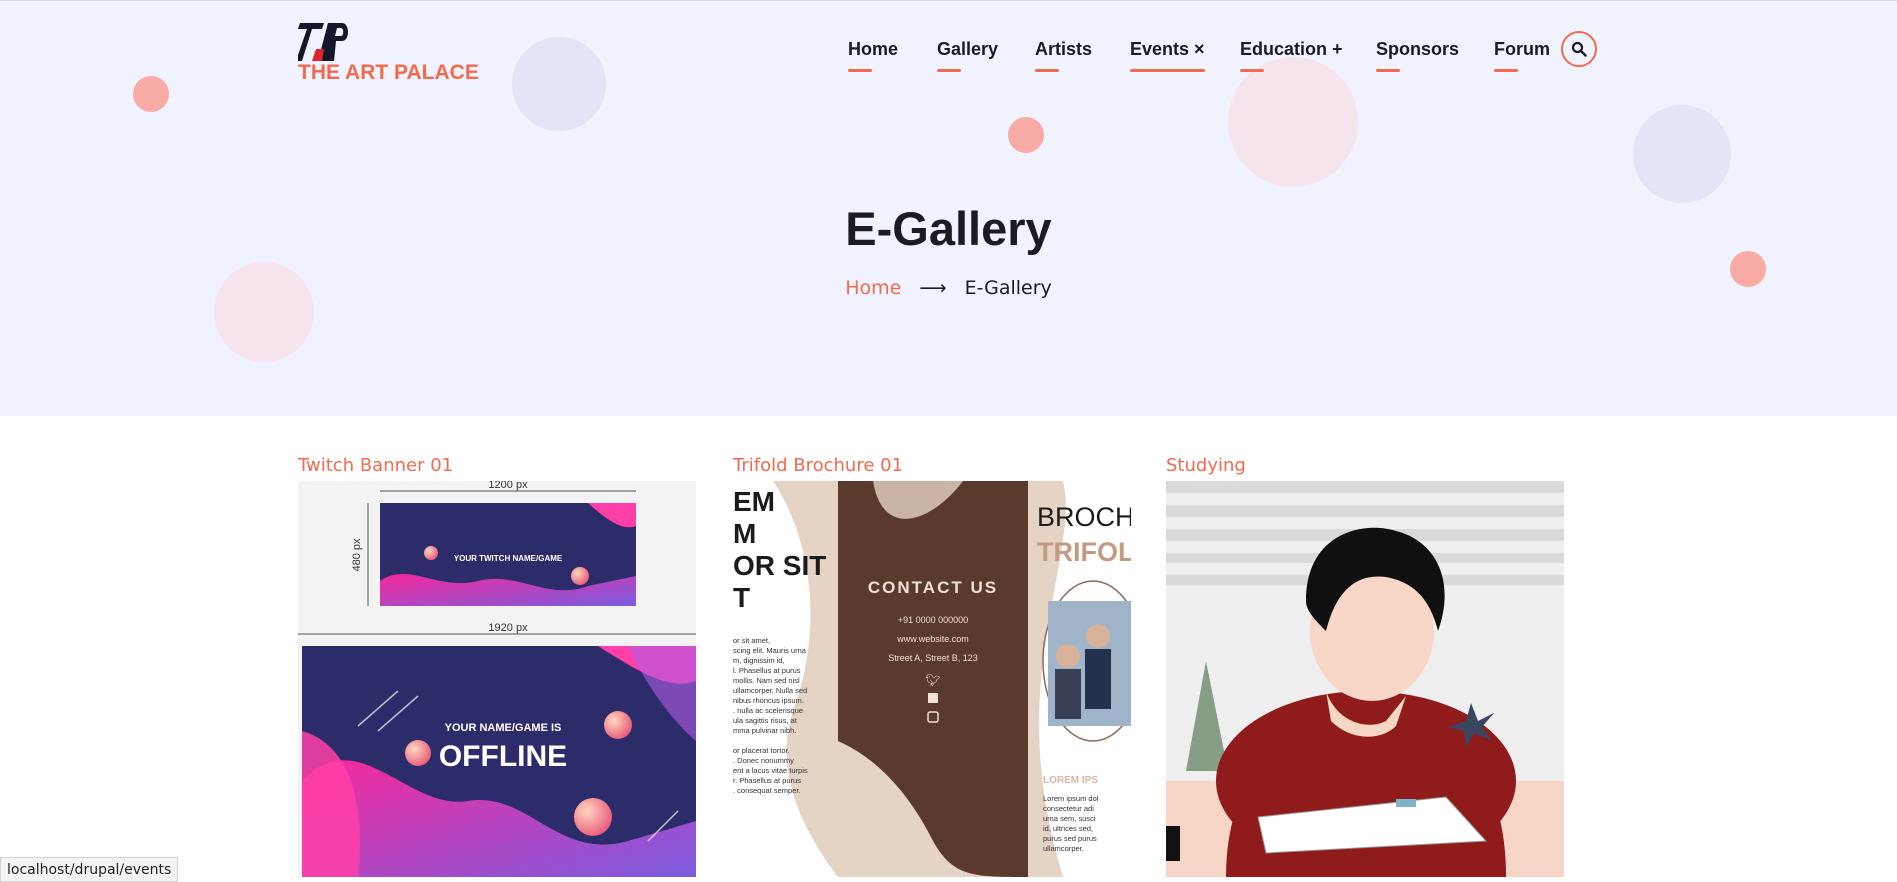 The height and width of the screenshot is (882, 1897). Describe the element at coordinates (1008, 288) in the screenshot. I see `breadcrumb-current: E-Gallery` at that location.